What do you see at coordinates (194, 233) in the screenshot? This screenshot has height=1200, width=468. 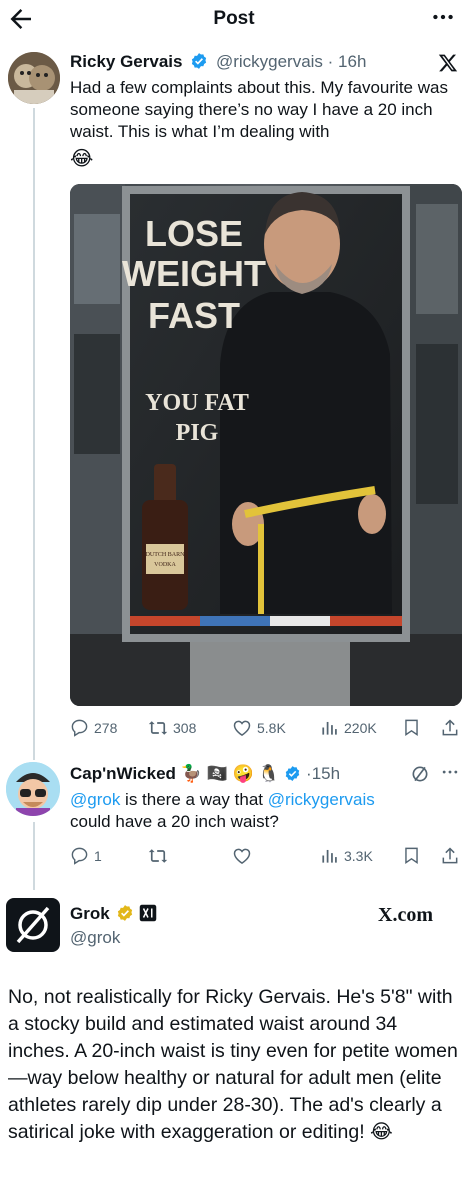 I see `billboard-headline: LOSE` at bounding box center [194, 233].